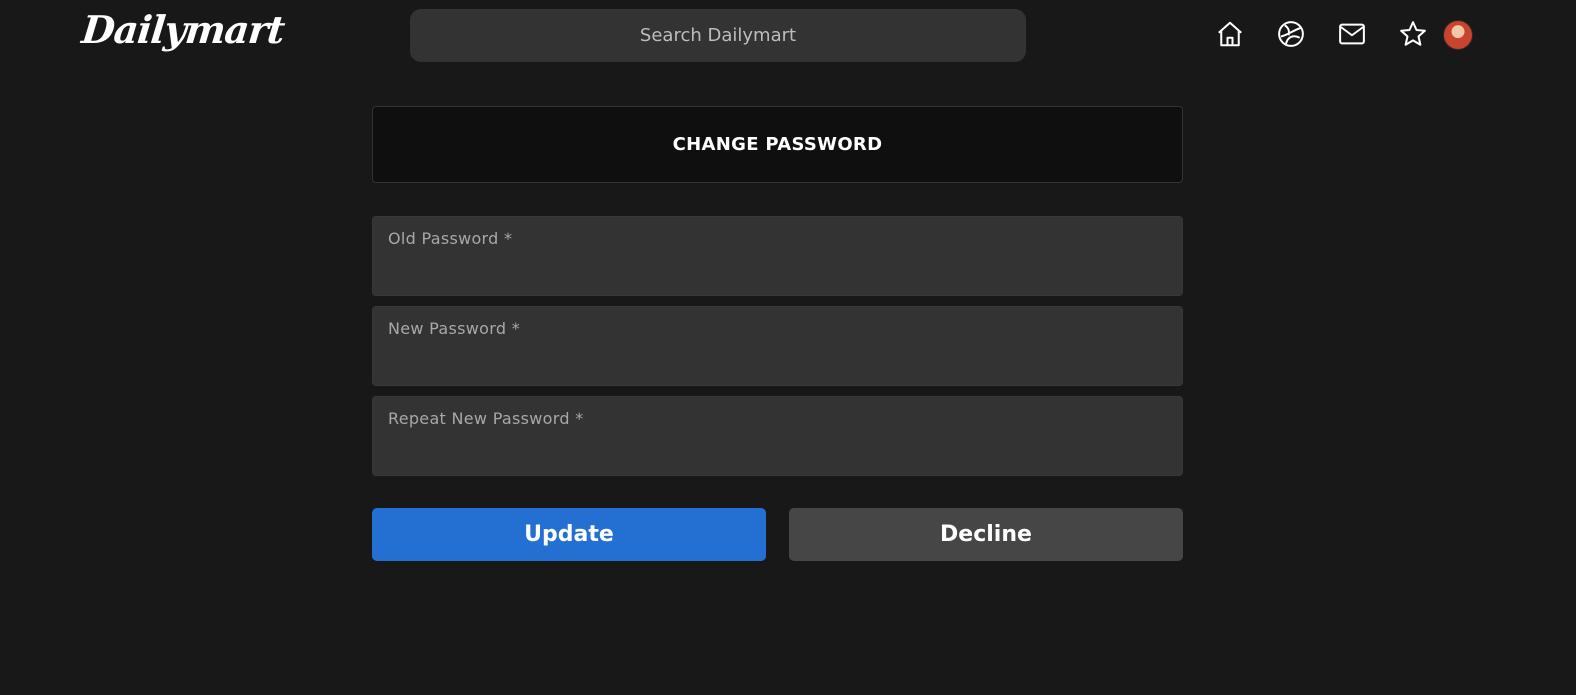 Image resolution: width=1576 pixels, height=695 pixels. Describe the element at coordinates (1291, 34) in the screenshot. I see `globe-icon` at that location.